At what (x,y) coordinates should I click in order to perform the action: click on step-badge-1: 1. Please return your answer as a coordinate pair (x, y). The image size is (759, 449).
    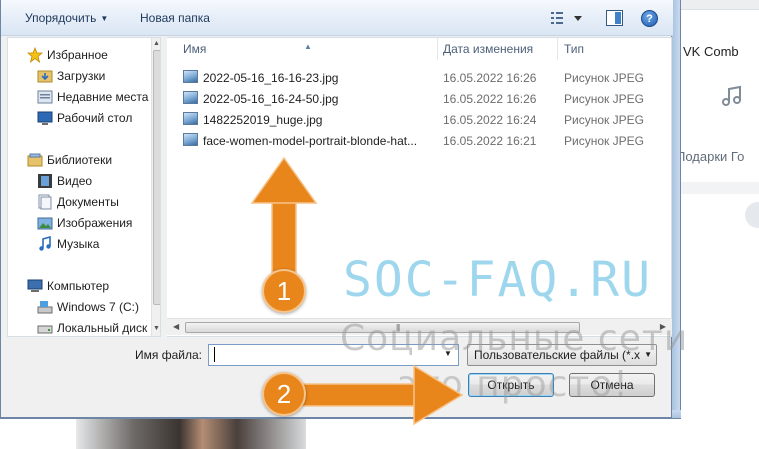
    Looking at the image, I should click on (284, 291).